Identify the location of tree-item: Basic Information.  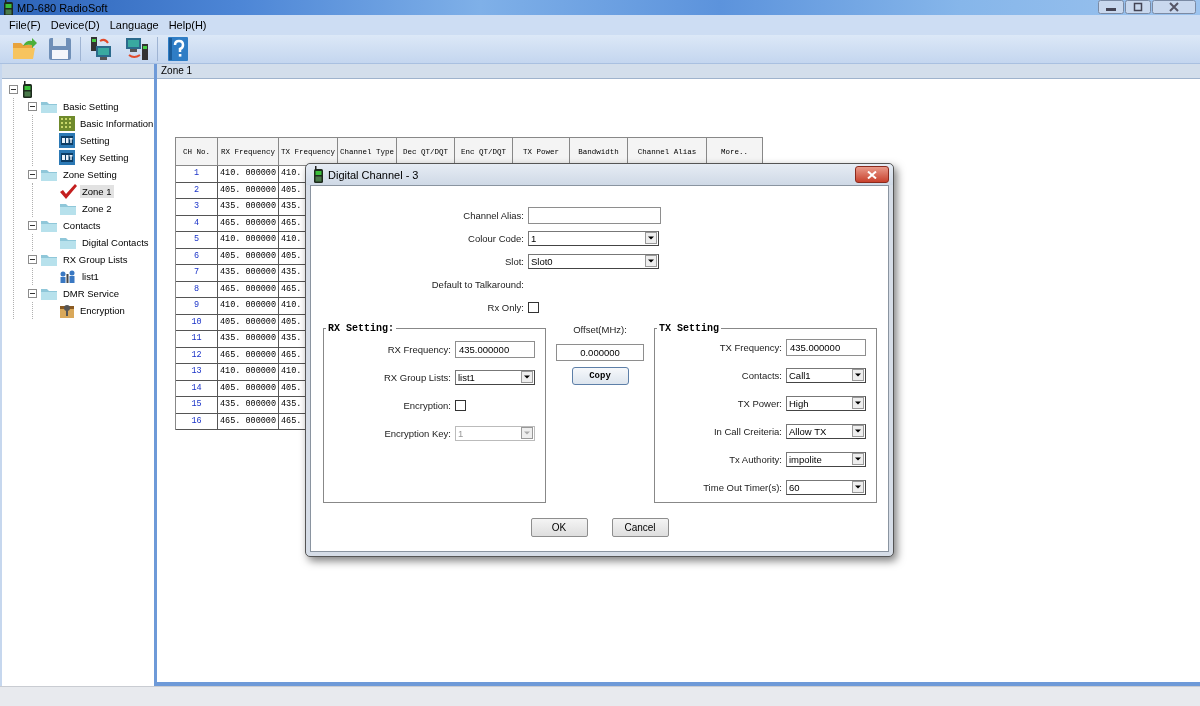
(117, 123).